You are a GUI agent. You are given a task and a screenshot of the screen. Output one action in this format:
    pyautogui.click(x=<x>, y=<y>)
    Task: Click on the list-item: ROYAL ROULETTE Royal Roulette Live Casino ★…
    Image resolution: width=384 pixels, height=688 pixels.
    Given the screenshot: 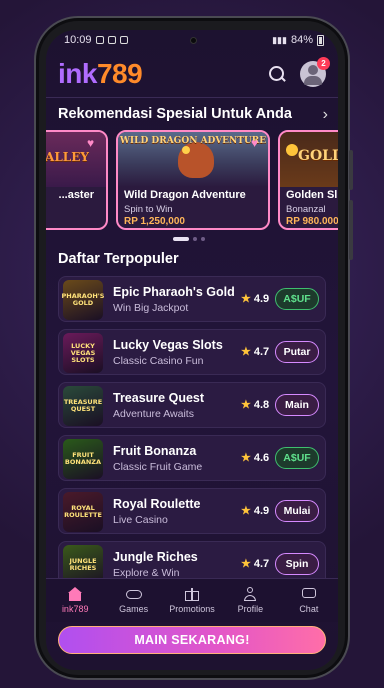 What is the action you would take?
    pyautogui.click(x=192, y=511)
    